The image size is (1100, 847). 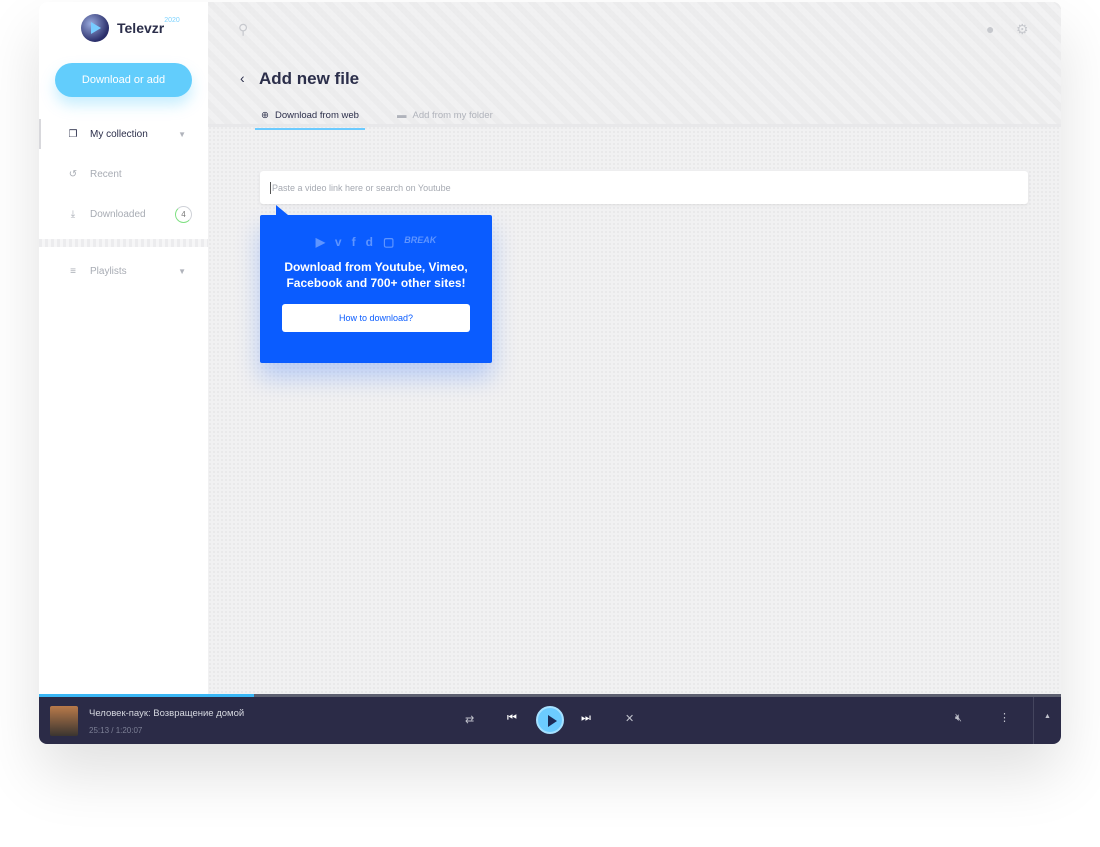 What do you see at coordinates (402, 115) in the screenshot?
I see `folder-icon: ▬` at bounding box center [402, 115].